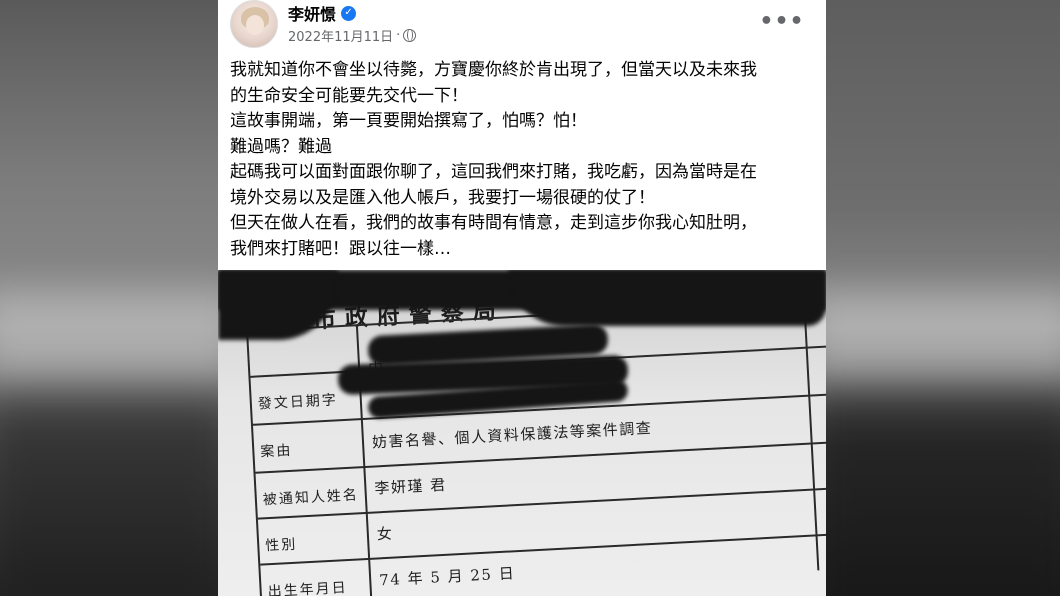 The image size is (1060, 596). What do you see at coordinates (442, 197) in the screenshot?
I see `post-text-line: 境外交易以及是匯入他人帳戶，我要打一場很硬的仗了！` at bounding box center [442, 197].